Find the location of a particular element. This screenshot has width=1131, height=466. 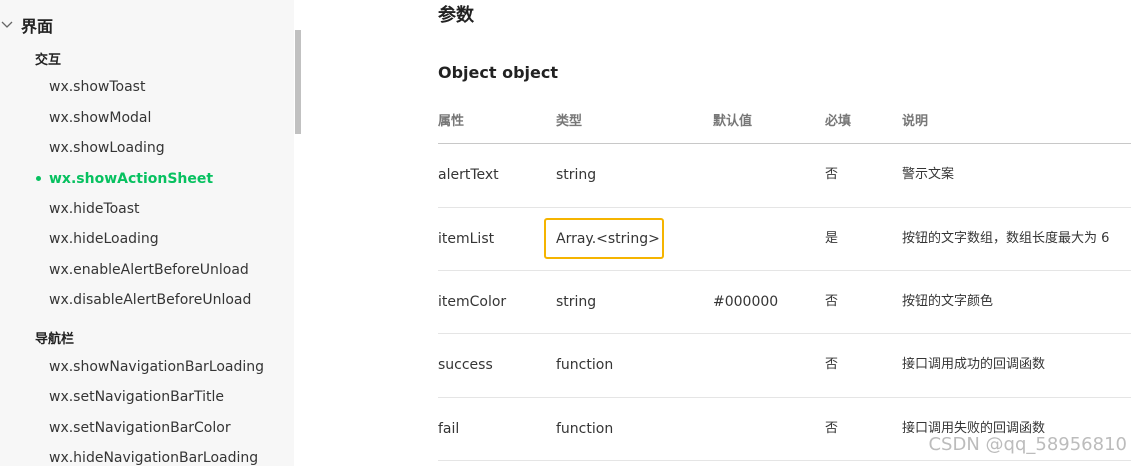

cell-description: 接口调用成功的回调函数 is located at coordinates (974, 364).